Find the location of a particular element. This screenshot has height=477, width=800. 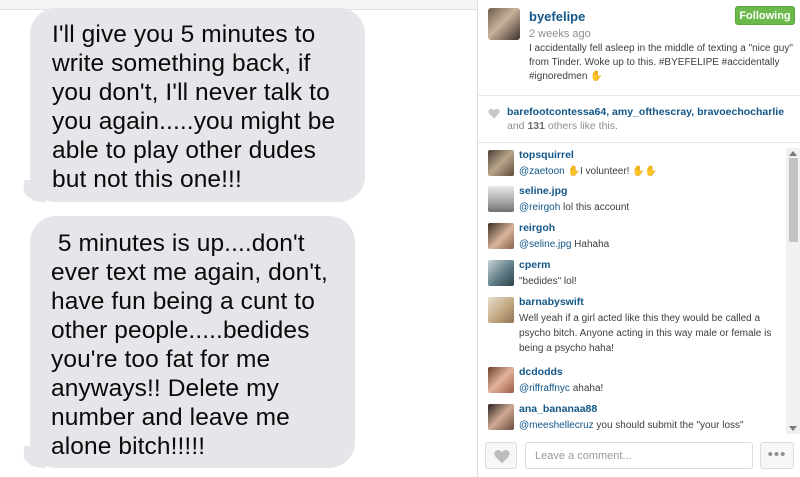

owner-username: byefelipe is located at coordinates (557, 16).